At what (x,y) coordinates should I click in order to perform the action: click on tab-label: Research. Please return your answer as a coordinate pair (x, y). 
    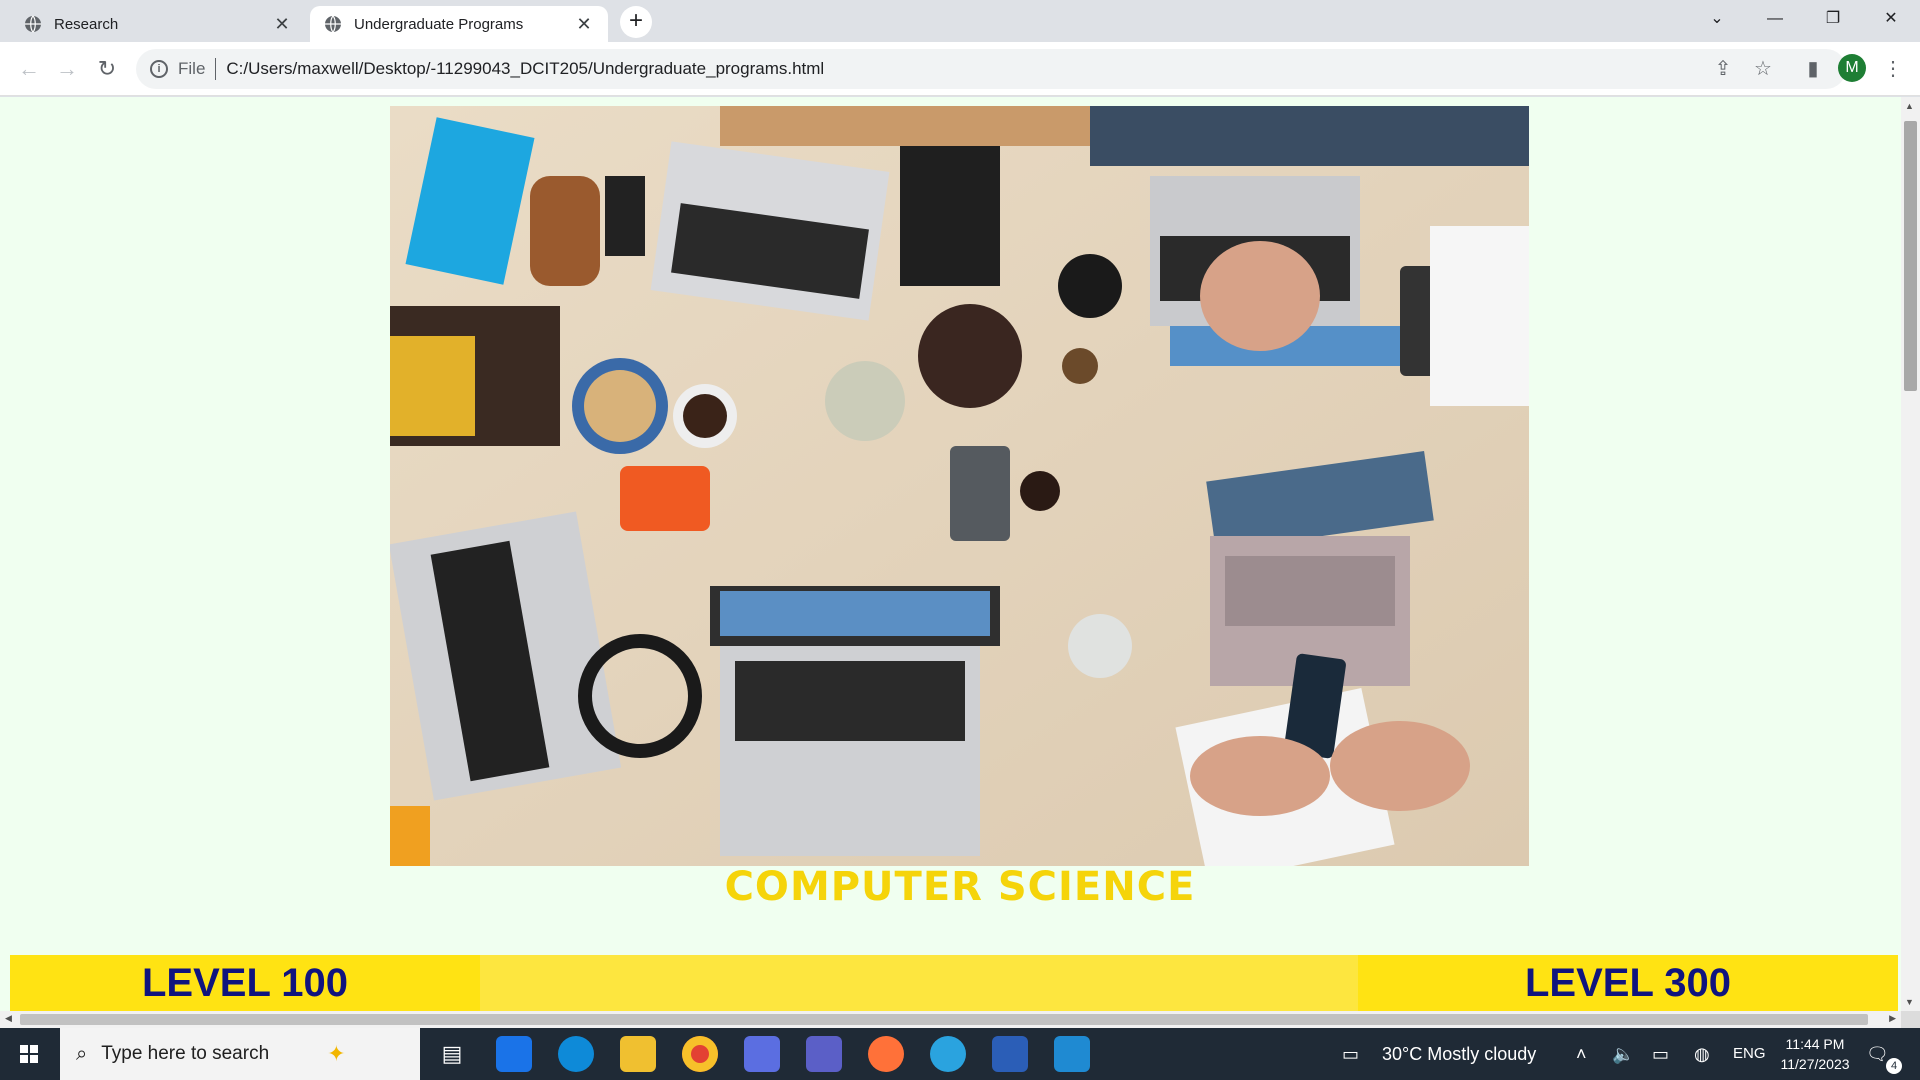
    Looking at the image, I should click on (86, 24).